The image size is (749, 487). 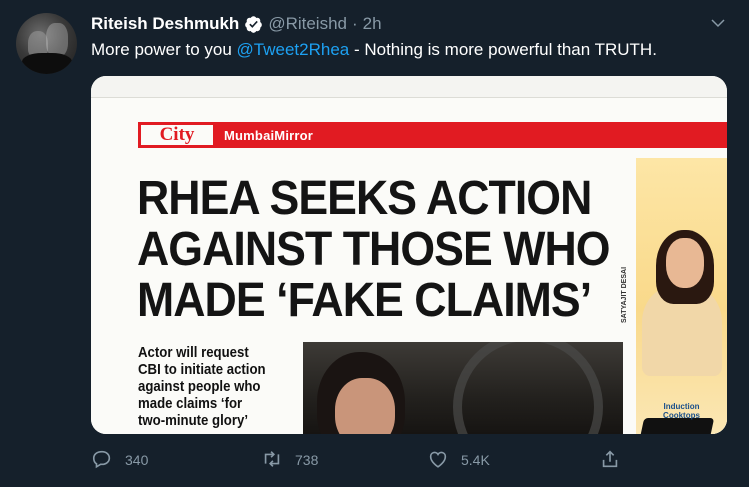 What do you see at coordinates (307, 24) in the screenshot?
I see `author-handle: @Riteishd` at bounding box center [307, 24].